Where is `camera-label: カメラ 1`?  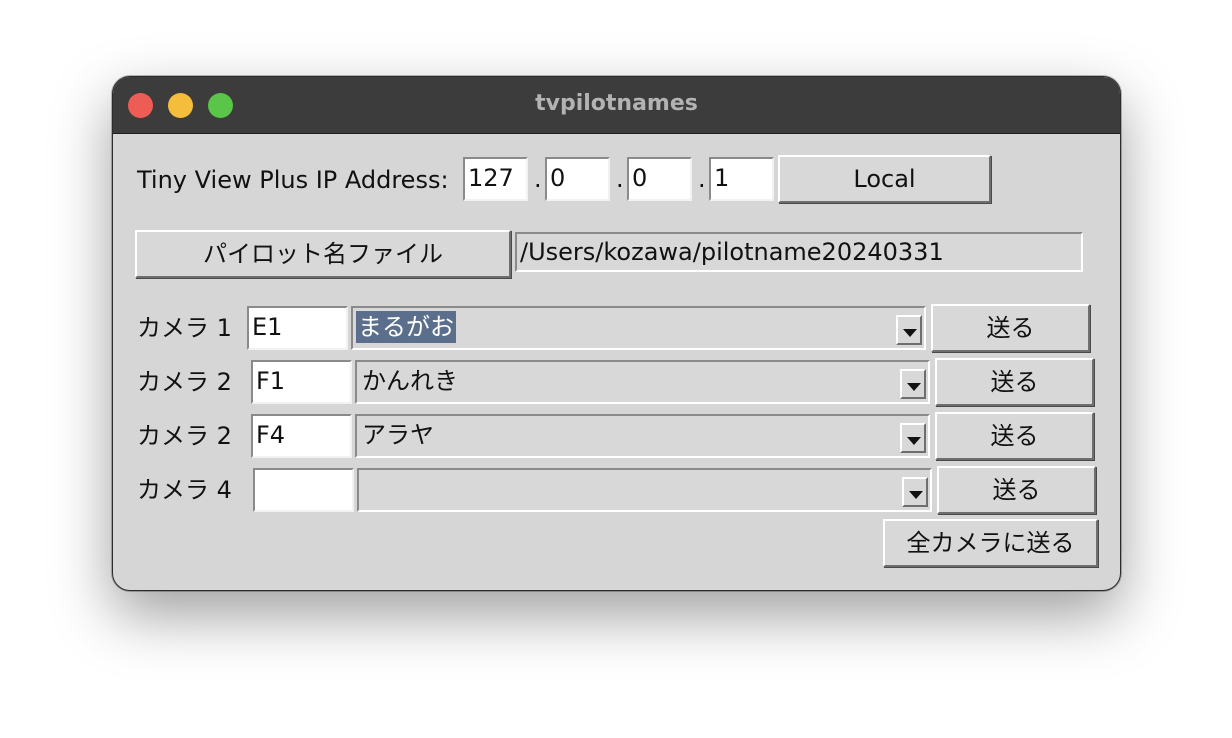 camera-label: カメラ 1 is located at coordinates (184, 328).